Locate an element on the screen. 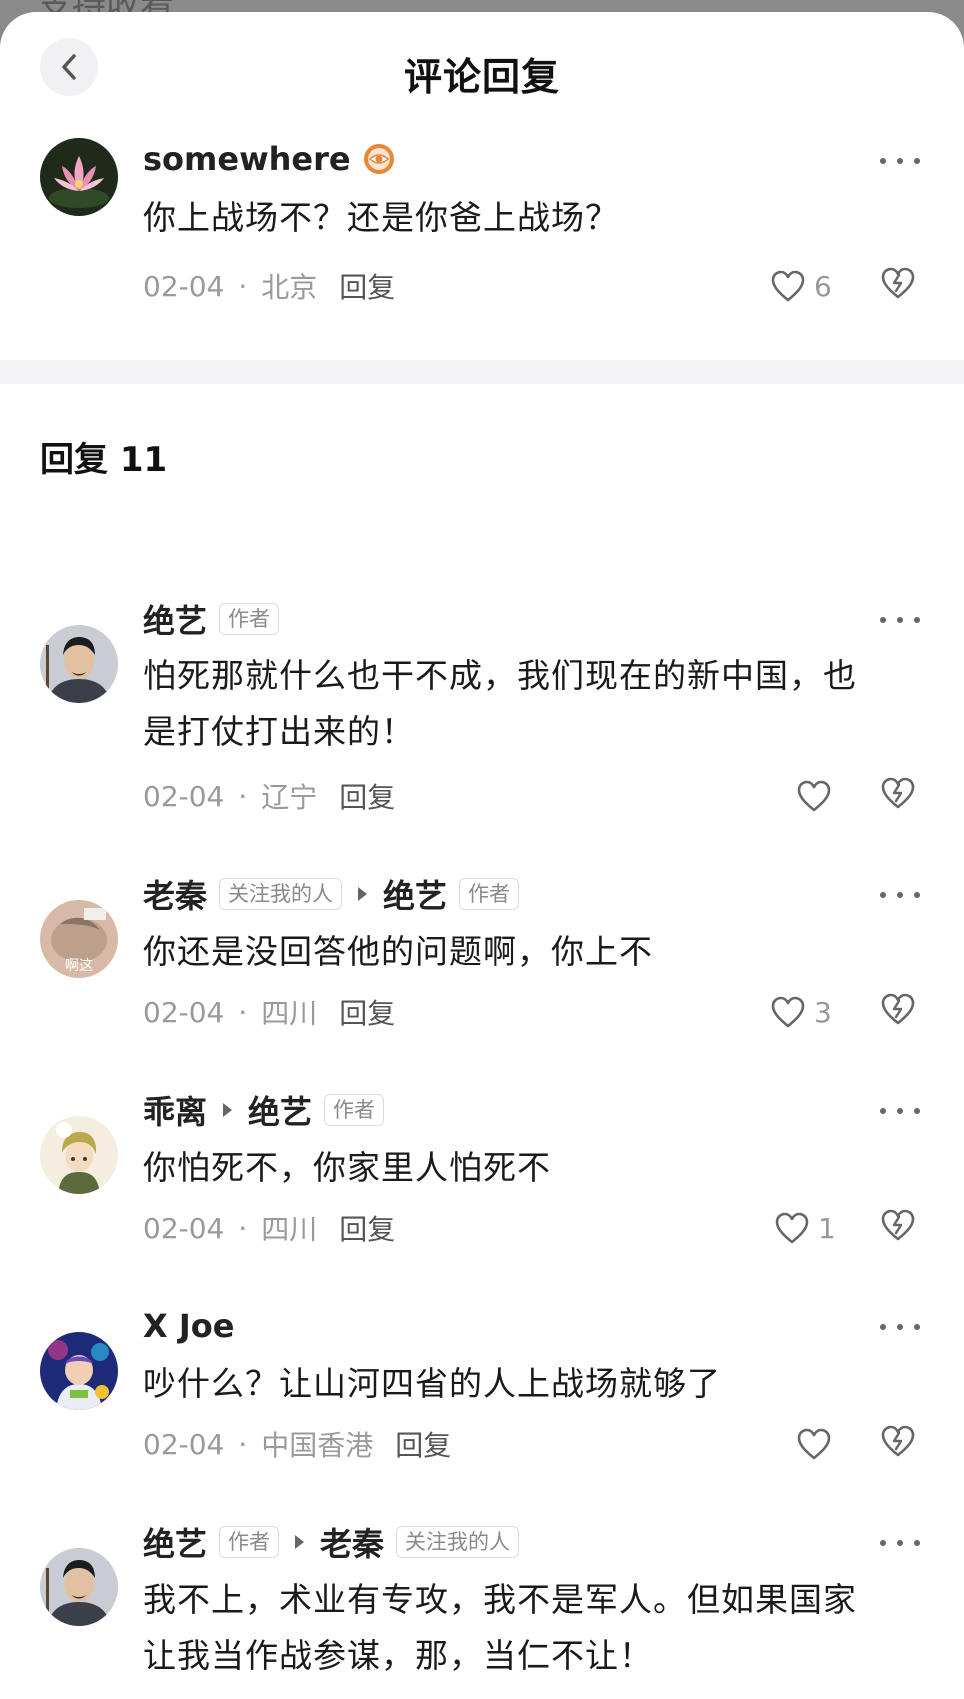  lotus-avatar-image is located at coordinates (79, 177).